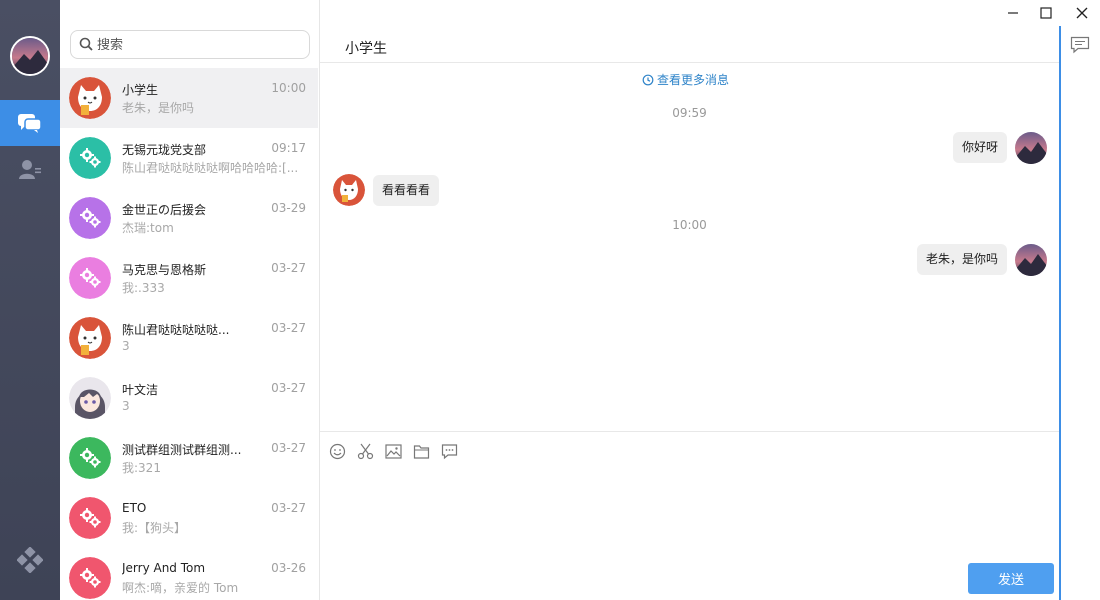 The width and height of the screenshot is (1100, 600). Describe the element at coordinates (689, 225) in the screenshot. I see `time-separator: 10:00` at that location.